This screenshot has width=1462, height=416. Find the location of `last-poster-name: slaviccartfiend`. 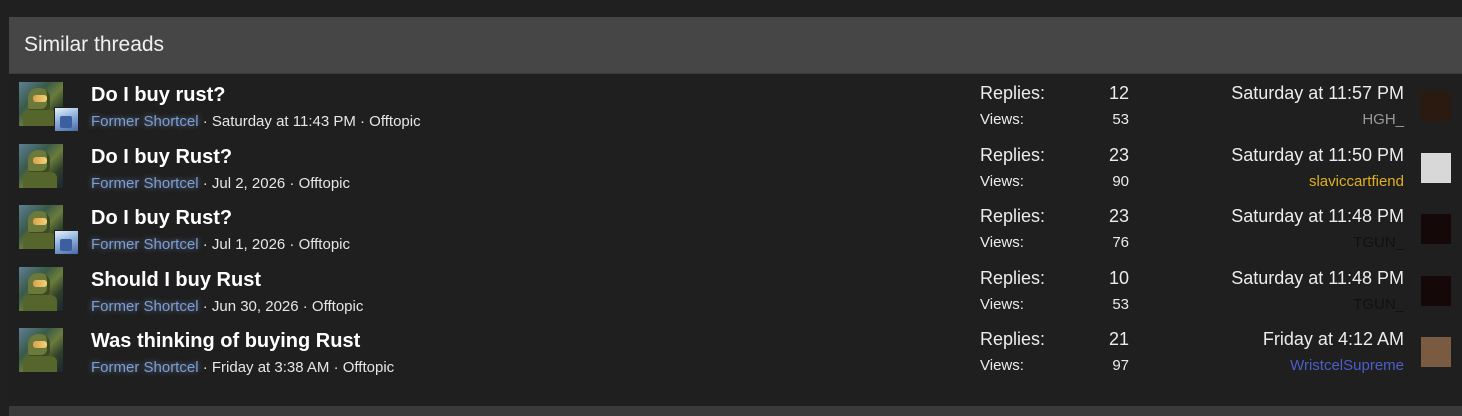

last-poster-name: slaviccartfiend is located at coordinates (1356, 181).